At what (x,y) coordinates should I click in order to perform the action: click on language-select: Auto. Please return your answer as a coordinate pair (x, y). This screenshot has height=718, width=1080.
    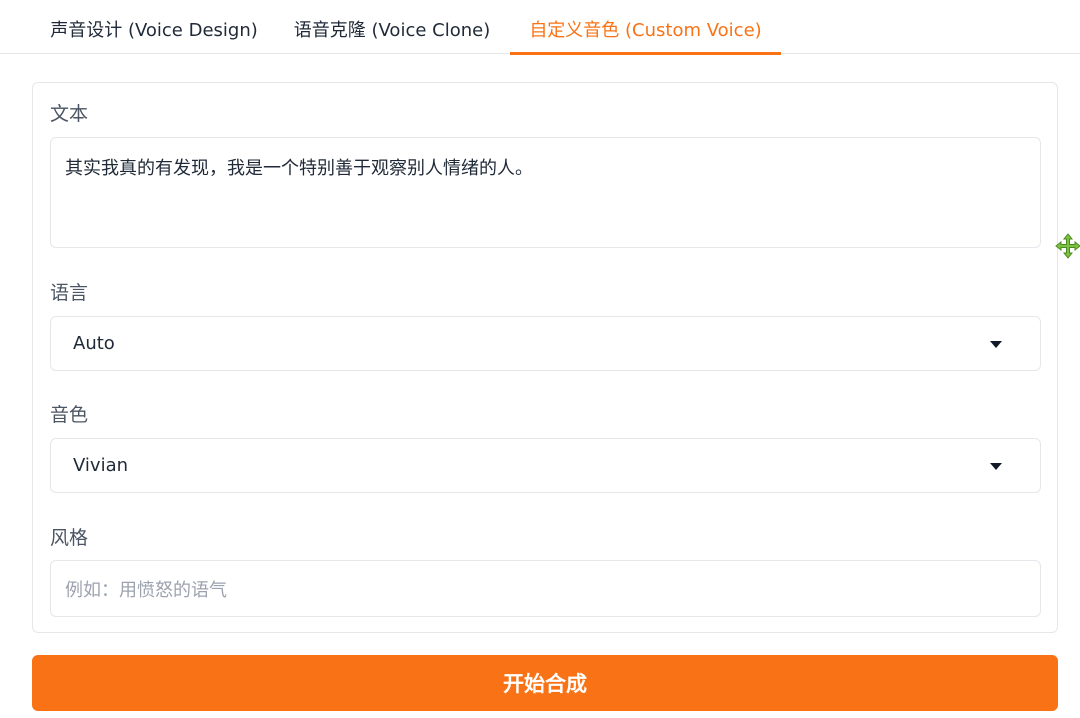
    Looking at the image, I should click on (545, 343).